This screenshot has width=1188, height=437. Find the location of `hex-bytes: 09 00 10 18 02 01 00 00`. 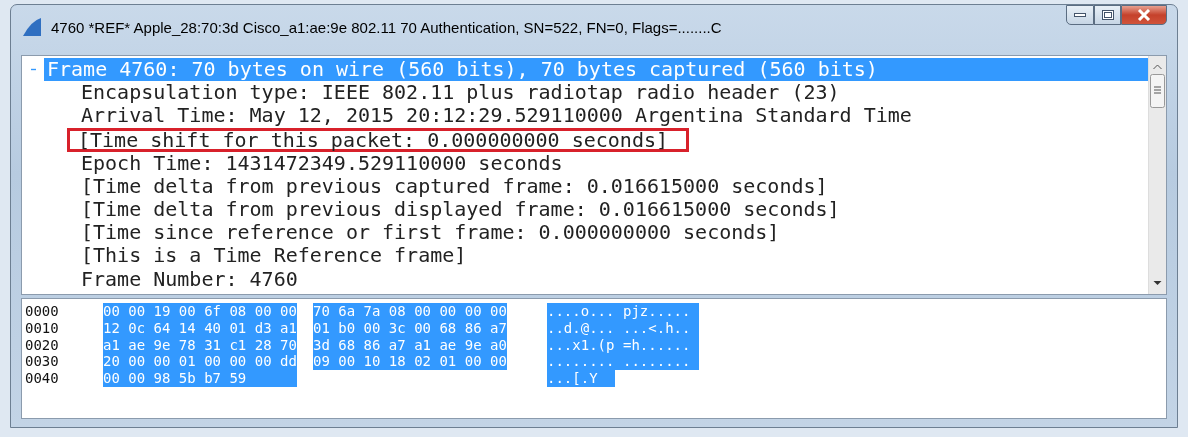

hex-bytes: 09 00 10 18 02 01 00 00 is located at coordinates (410, 362).